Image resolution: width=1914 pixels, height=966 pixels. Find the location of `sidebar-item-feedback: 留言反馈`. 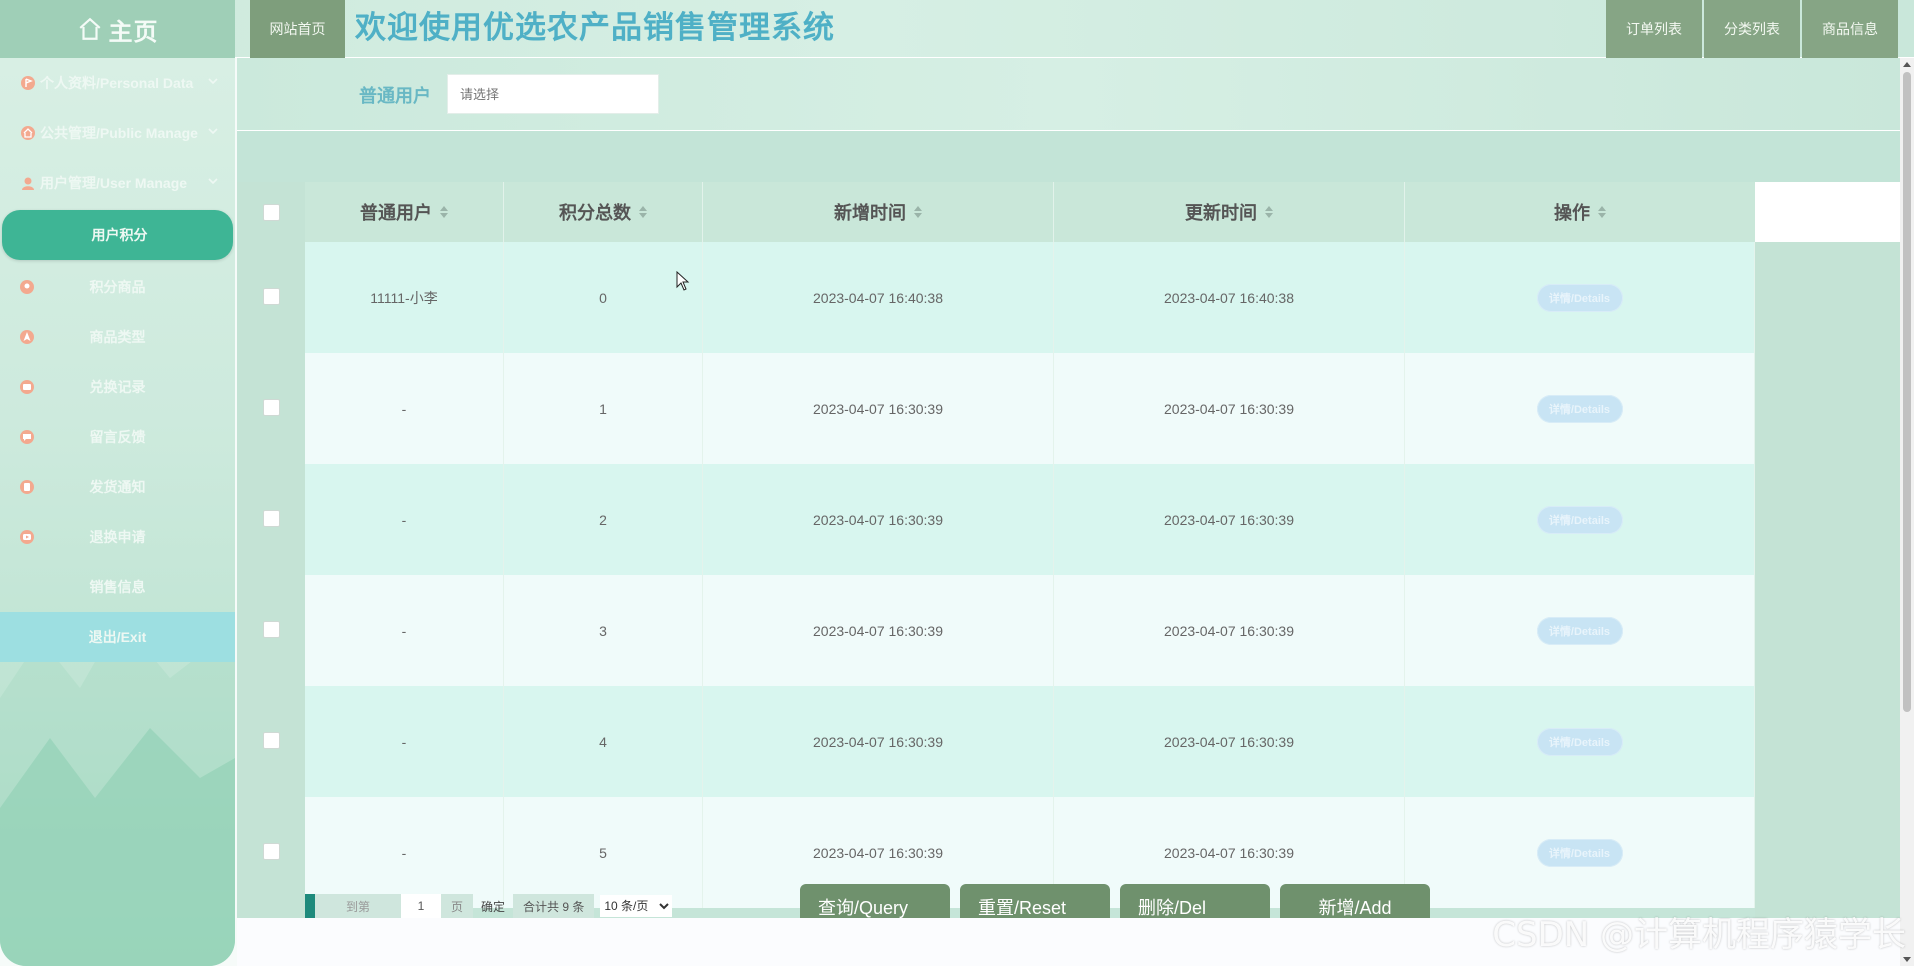

sidebar-item-feedback: 留言反馈 is located at coordinates (117, 437).